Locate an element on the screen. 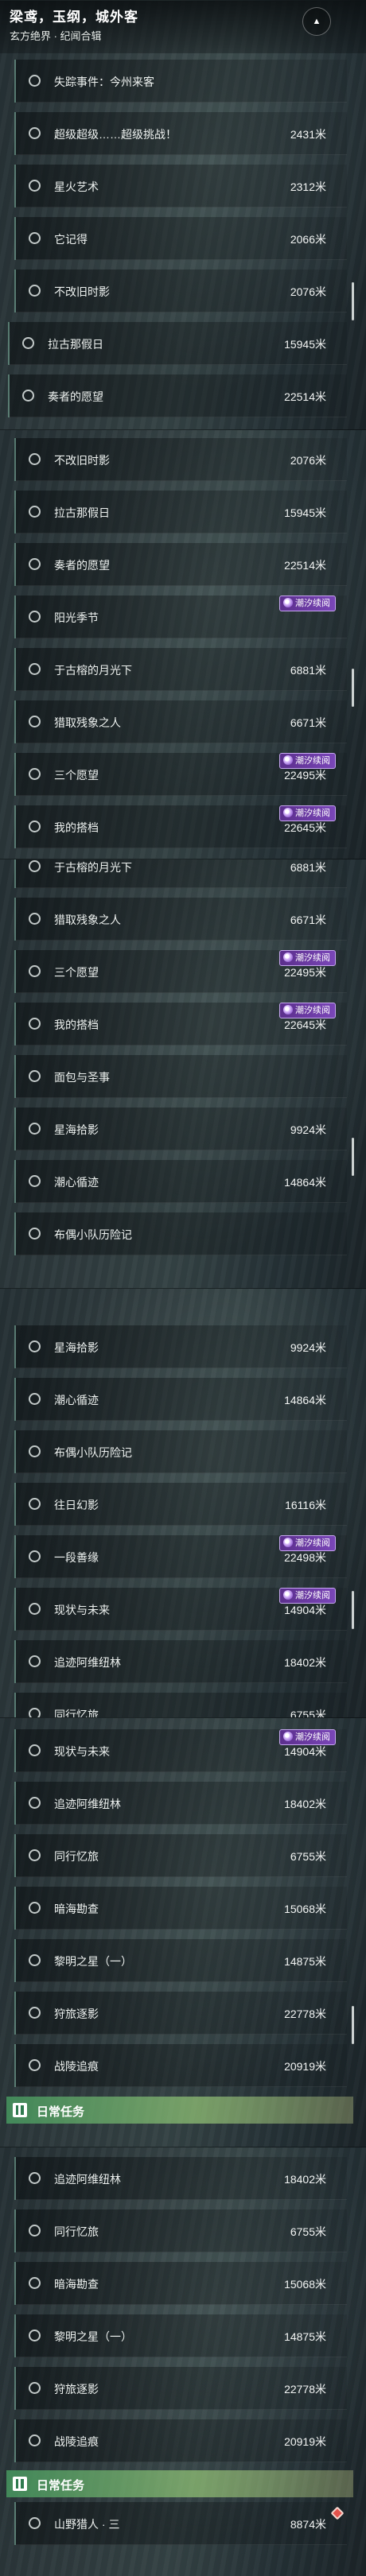 The image size is (366, 2576). quest-row: 潮汐续阅 阳光季节 is located at coordinates (180, 617).